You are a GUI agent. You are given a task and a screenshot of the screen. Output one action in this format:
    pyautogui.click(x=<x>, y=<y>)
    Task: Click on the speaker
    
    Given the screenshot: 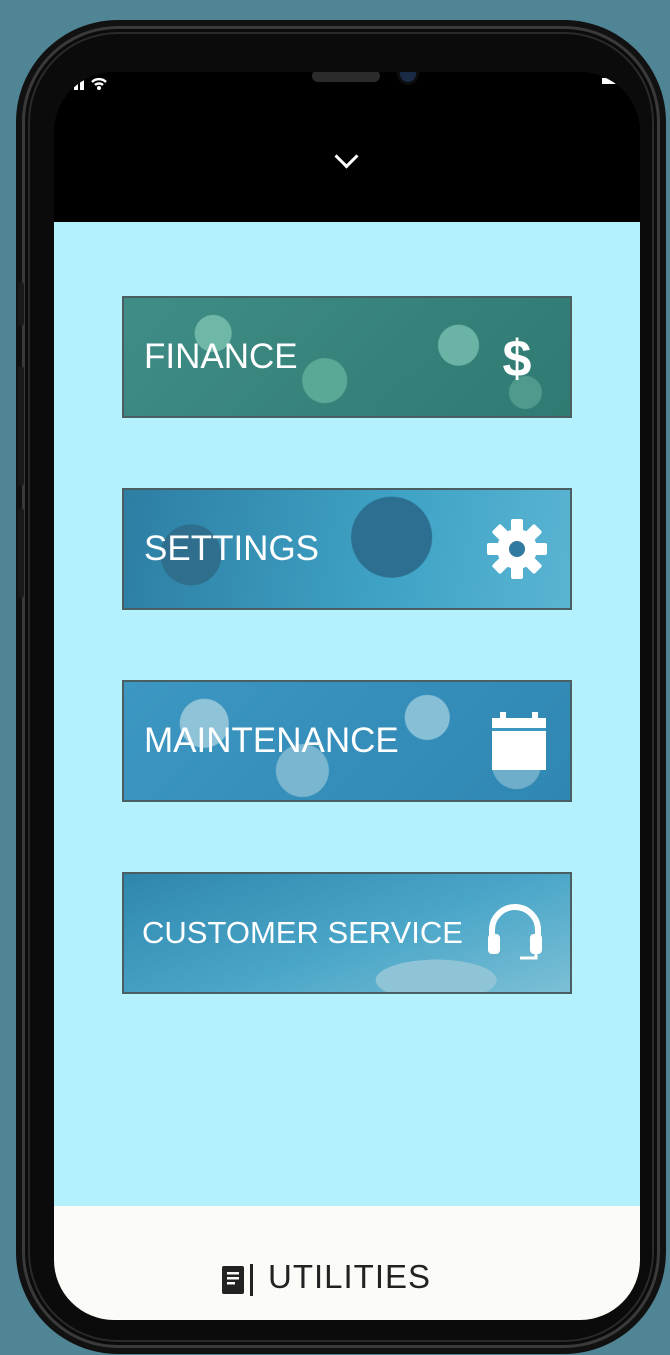 What is the action you would take?
    pyautogui.click(x=346, y=77)
    